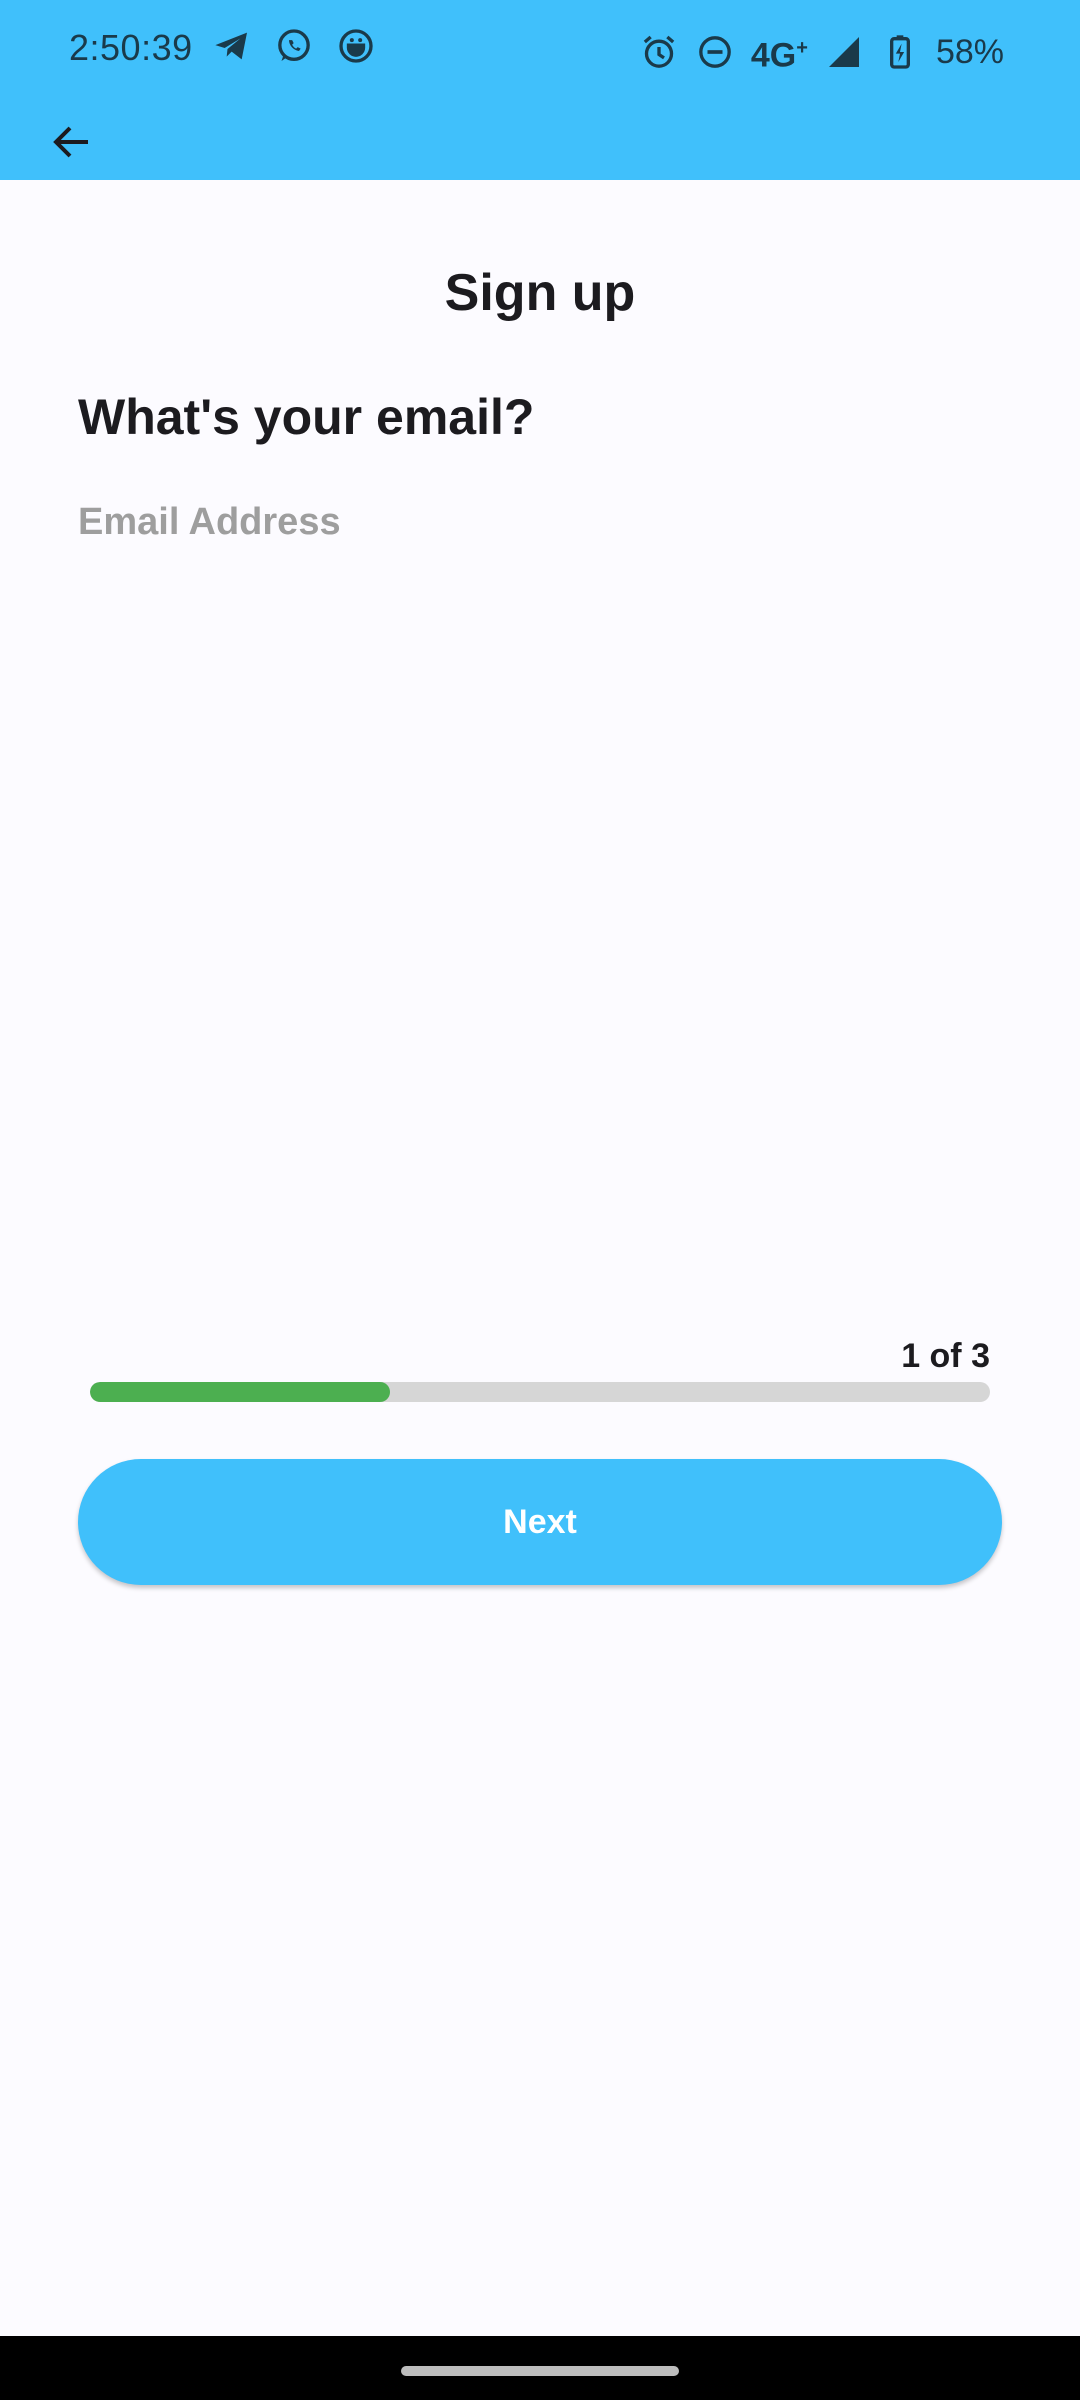  Describe the element at coordinates (356, 46) in the screenshot. I see `app-notification-icon` at that location.